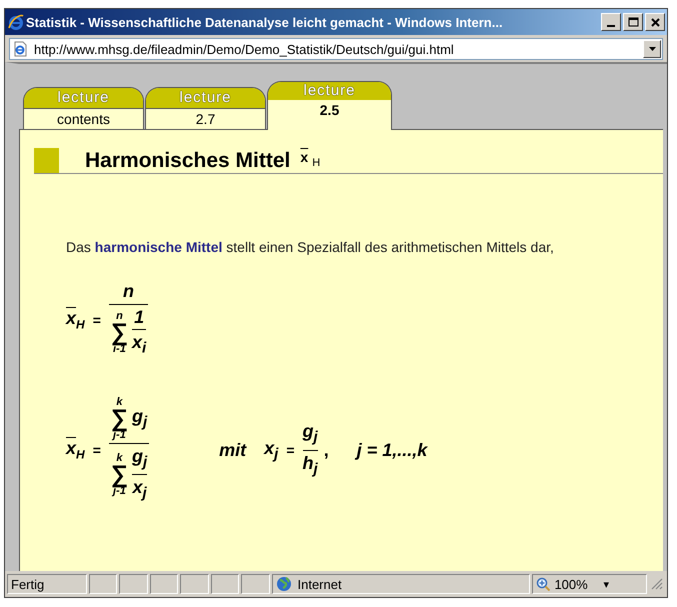 The image size is (677, 607). What do you see at coordinates (326, 450) in the screenshot?
I see `comma: ,` at bounding box center [326, 450].